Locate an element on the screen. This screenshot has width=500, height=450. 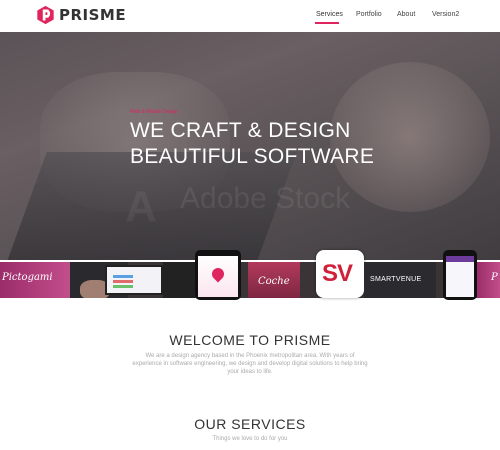
portfolio-tile-sv: SV is located at coordinates (340, 274).